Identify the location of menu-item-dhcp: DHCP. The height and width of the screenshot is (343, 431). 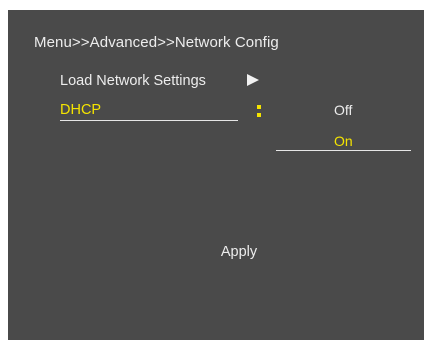
(167, 114).